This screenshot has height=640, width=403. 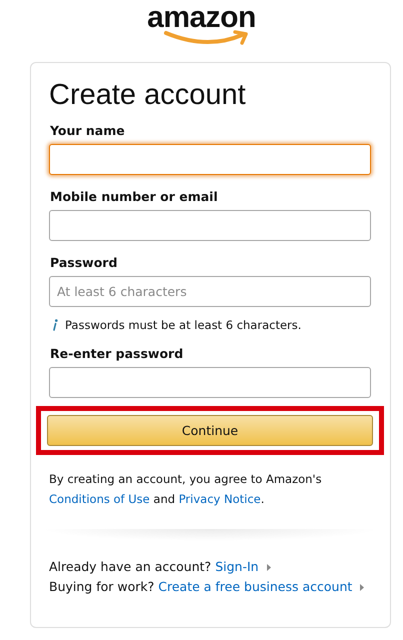 I want to click on continue-button: Continue, so click(x=210, y=430).